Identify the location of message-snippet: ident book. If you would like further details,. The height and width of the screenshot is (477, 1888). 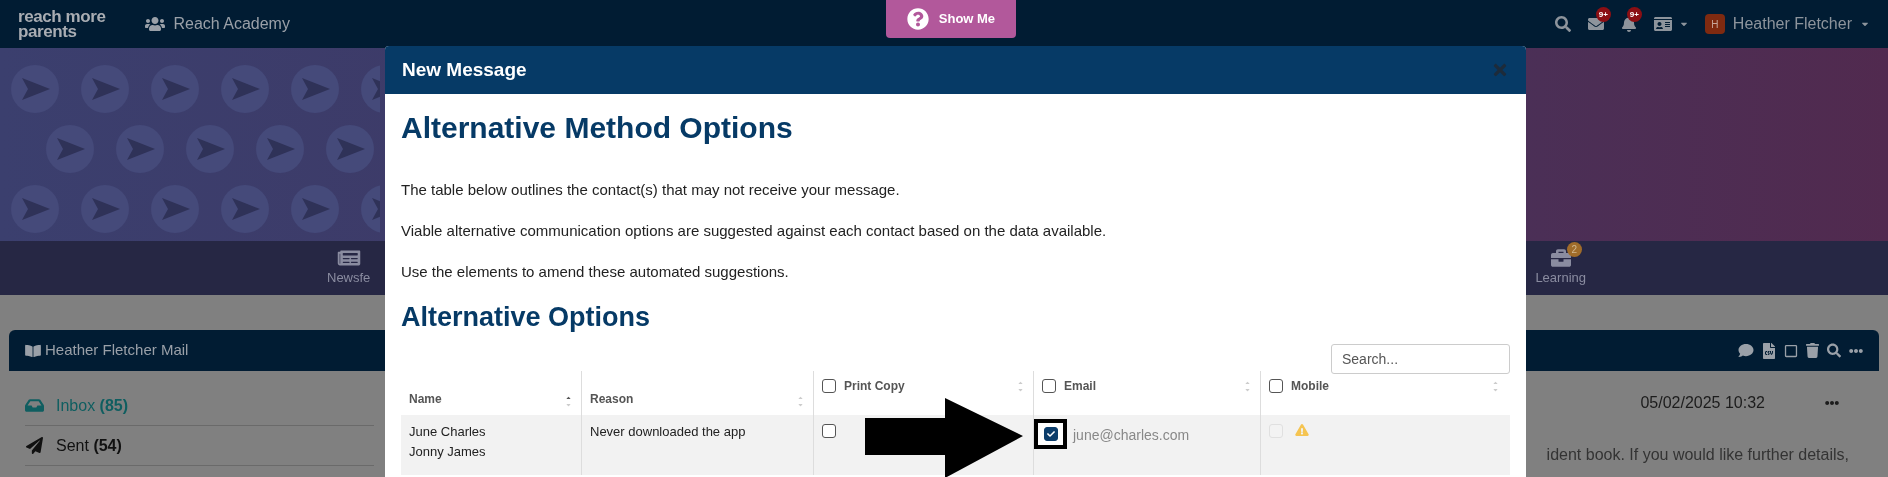
(1697, 455).